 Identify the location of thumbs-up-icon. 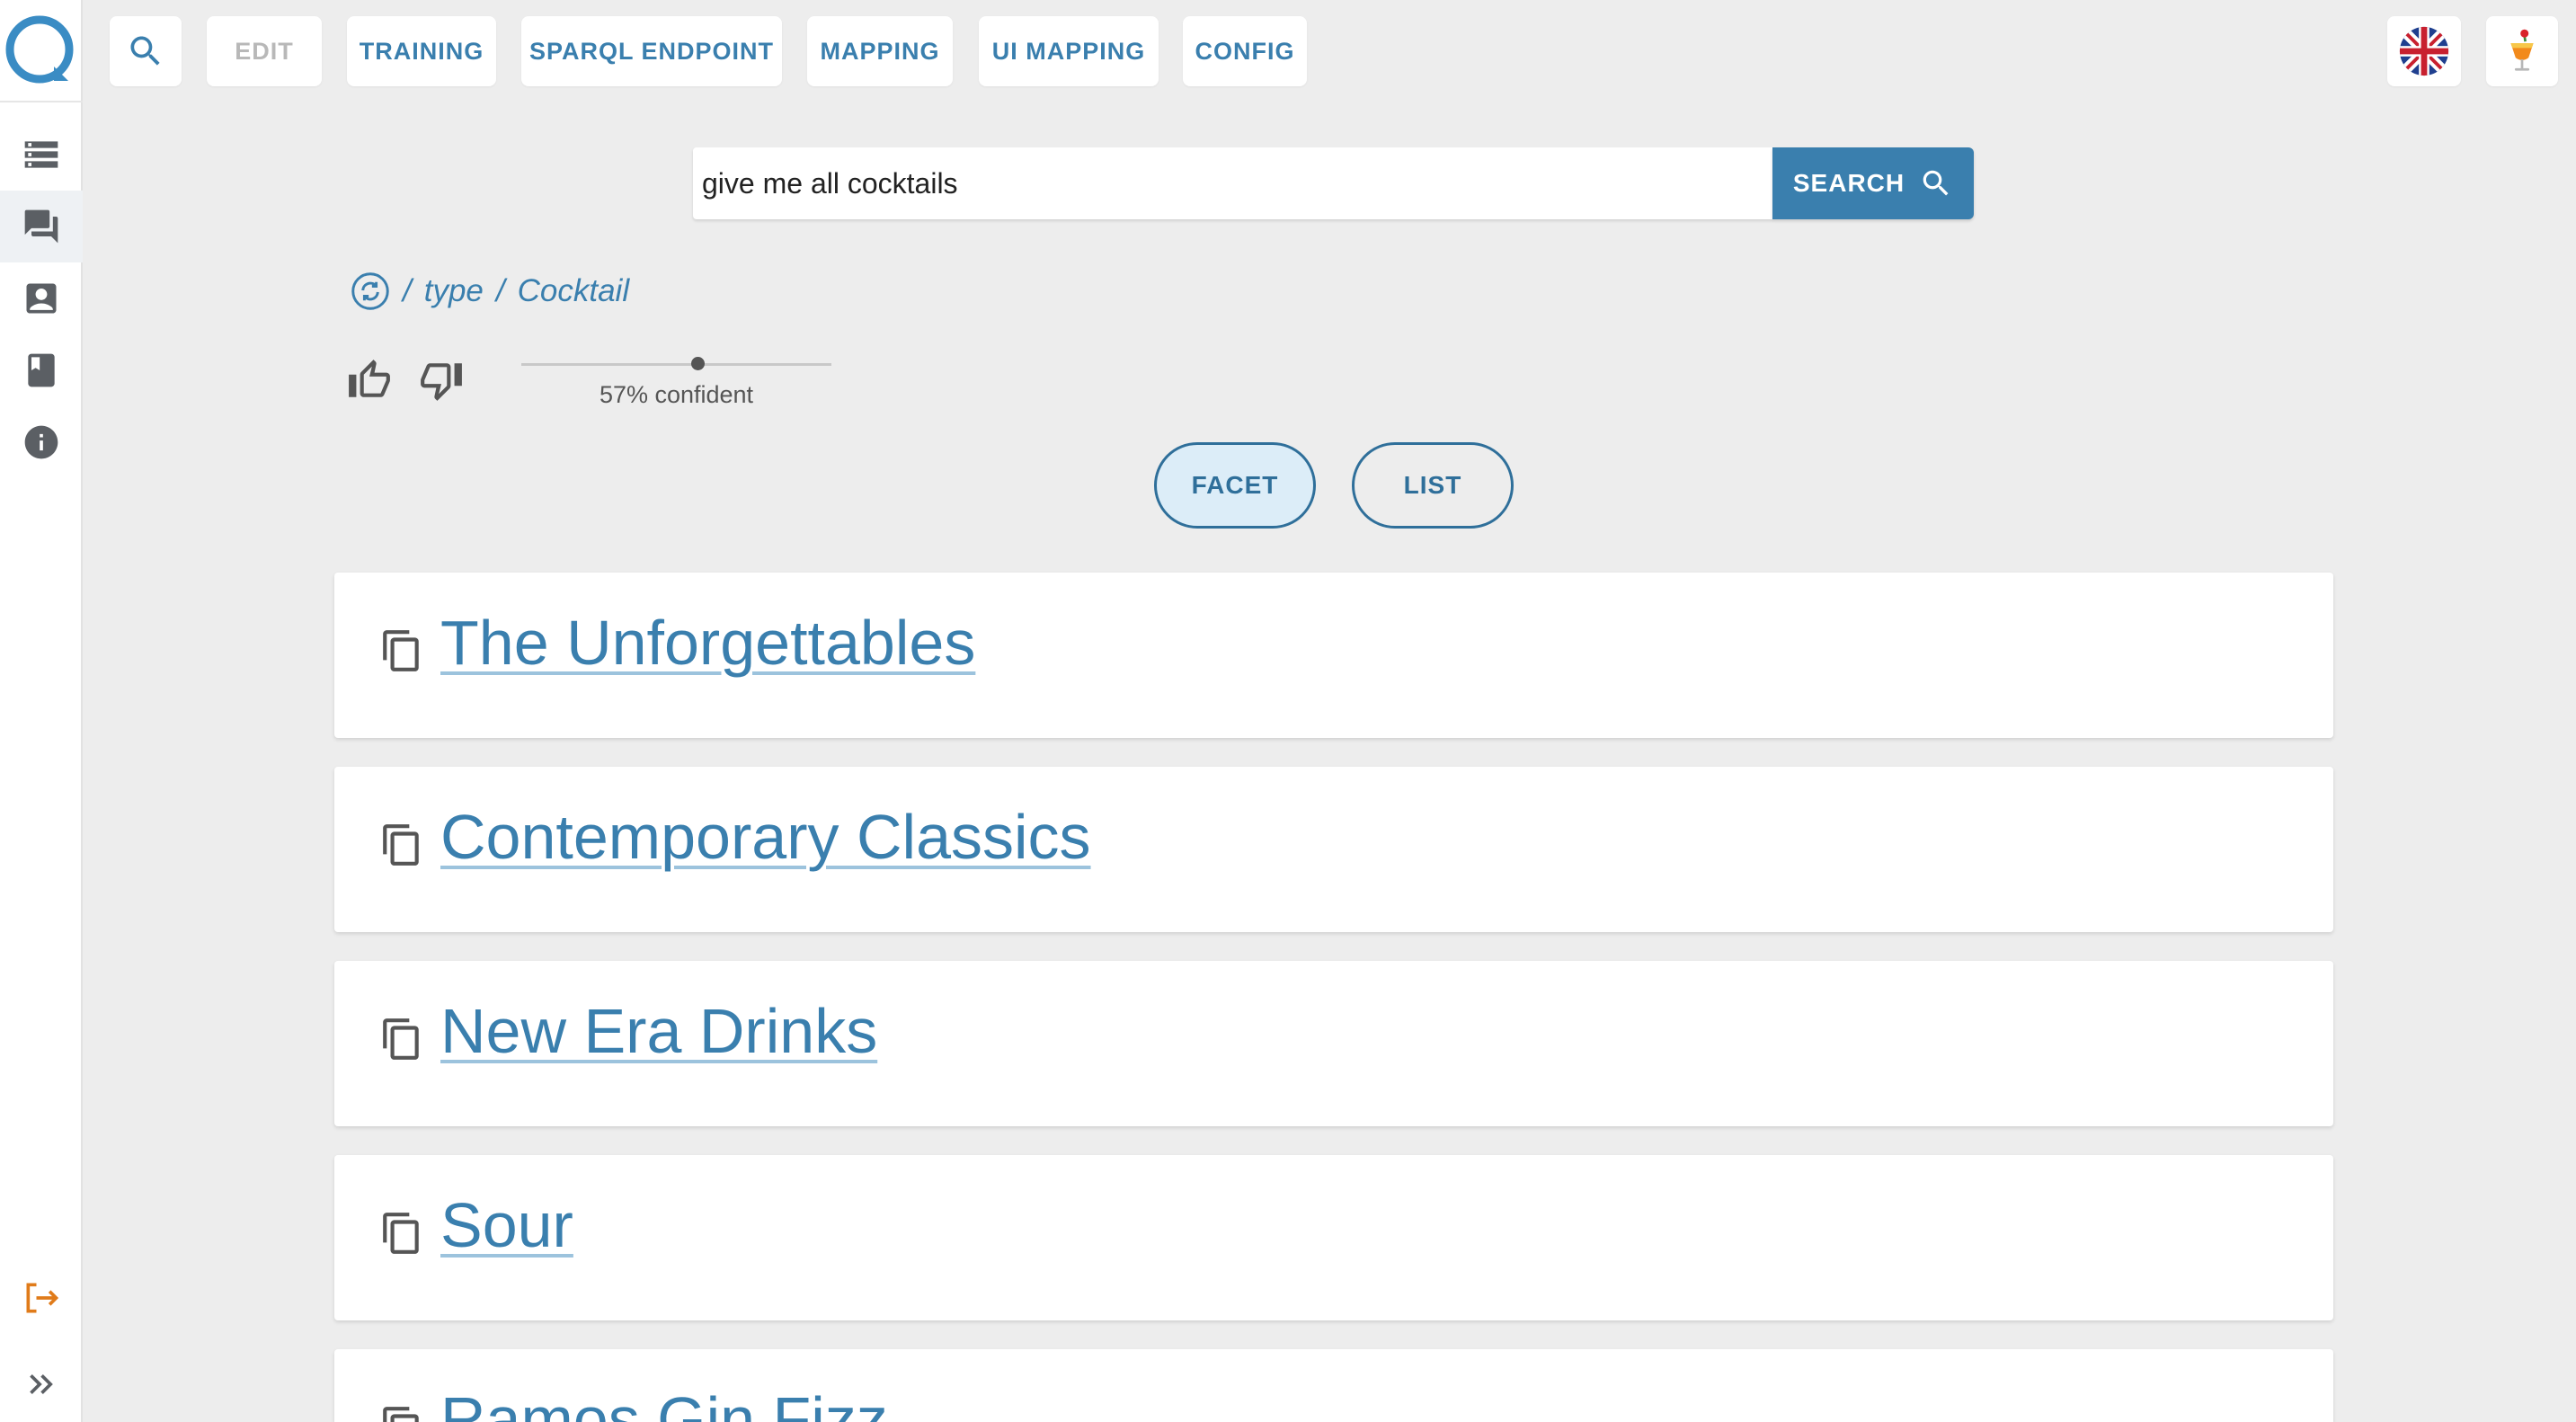
(369, 379).